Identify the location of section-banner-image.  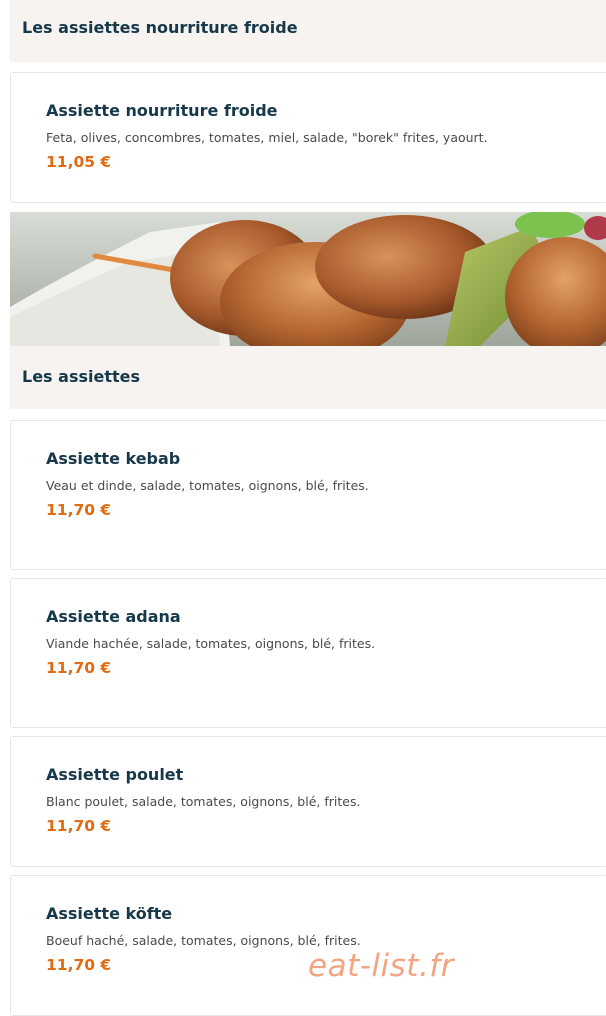
(308, 279).